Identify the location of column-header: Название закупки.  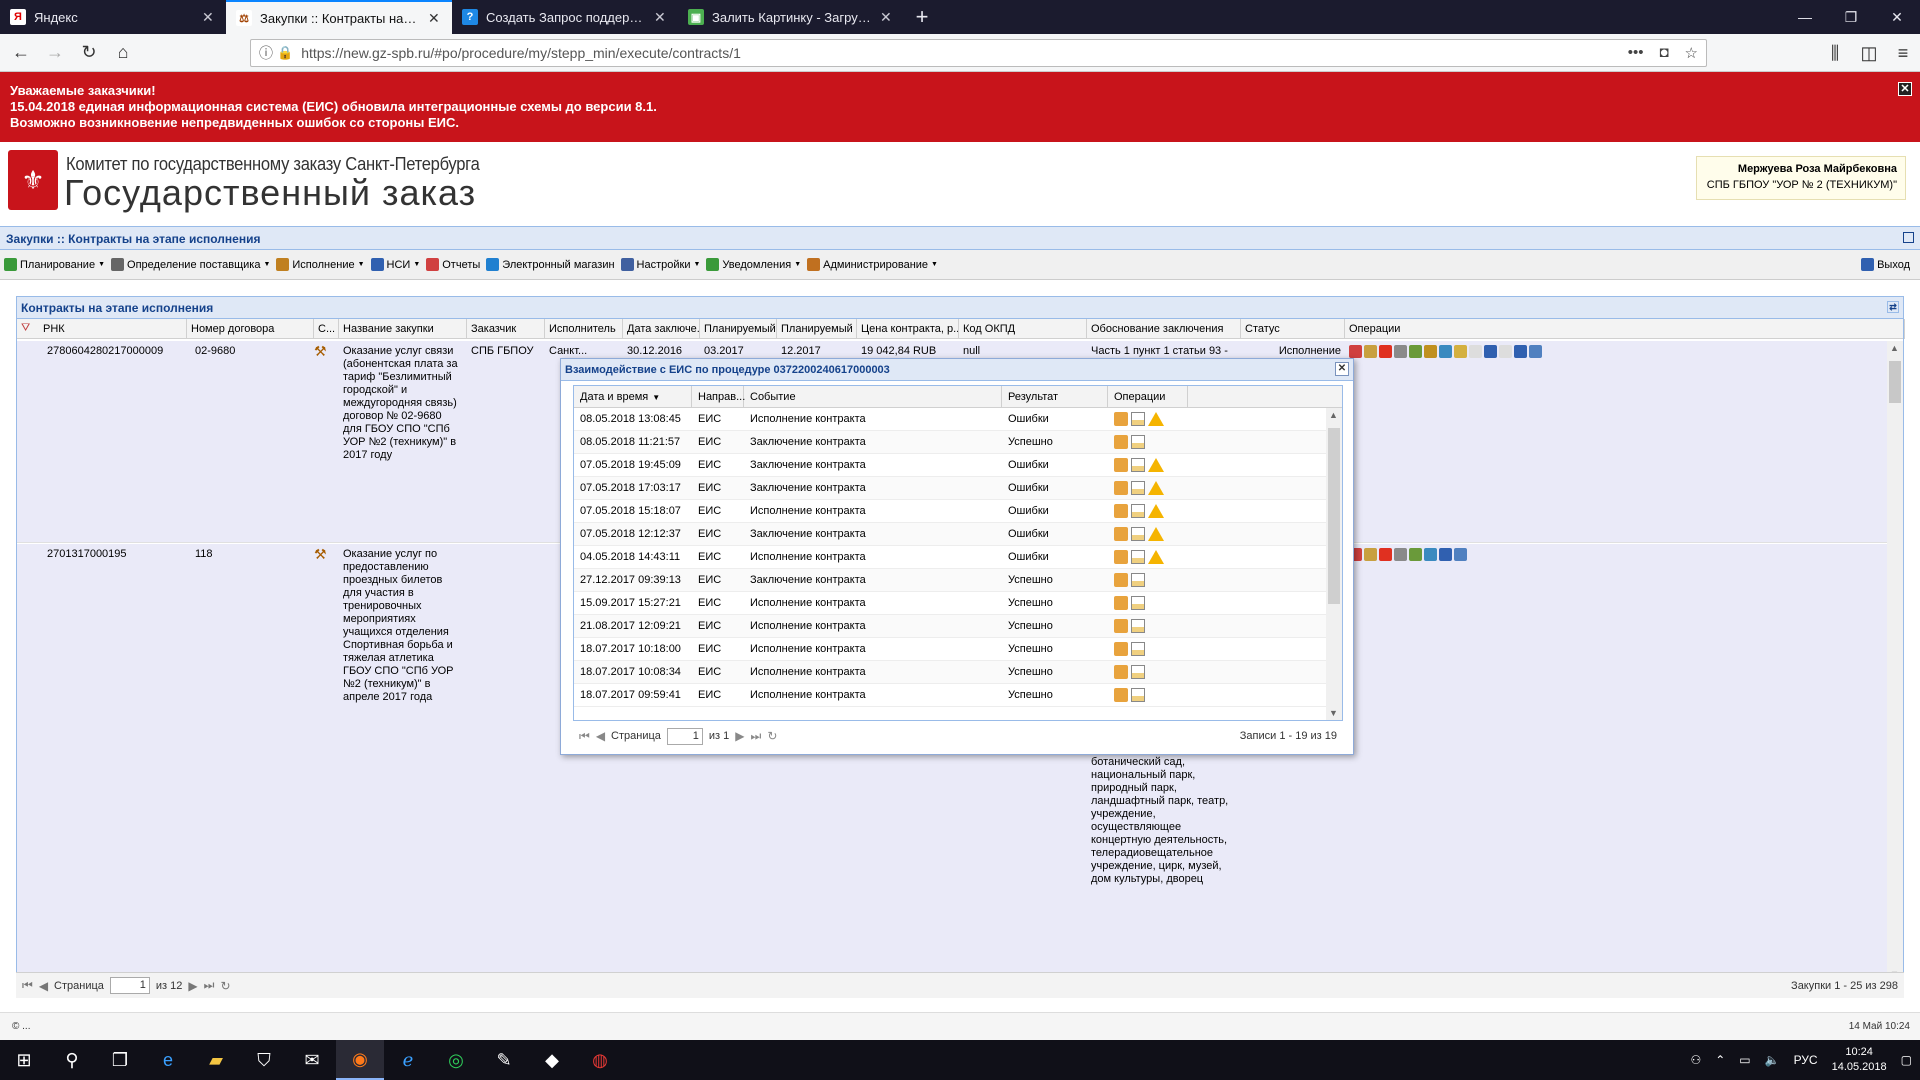
(403, 329).